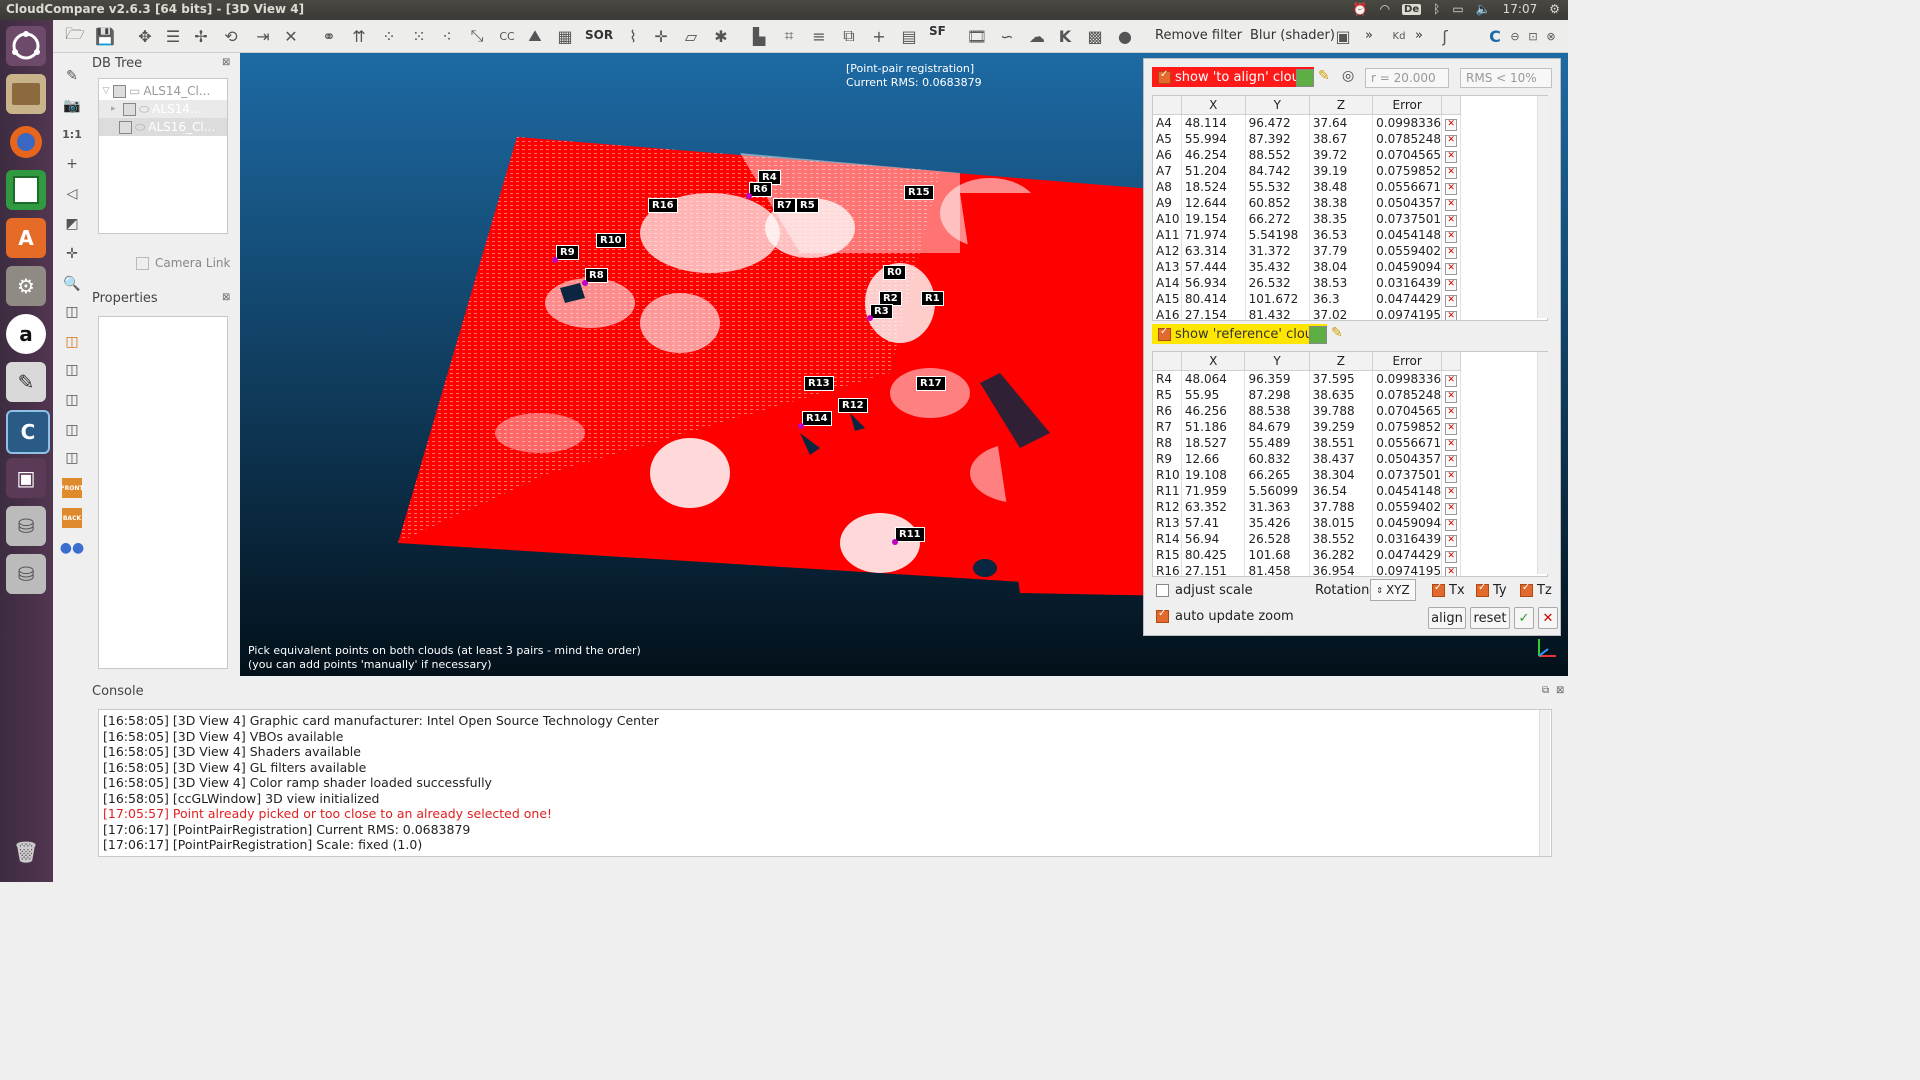 Image resolution: width=1920 pixels, height=1080 pixels. What do you see at coordinates (1307, 267) in the screenshot?
I see `table-row: A13 57.444 35.432 38.04 0.0459094 ✕` at bounding box center [1307, 267].